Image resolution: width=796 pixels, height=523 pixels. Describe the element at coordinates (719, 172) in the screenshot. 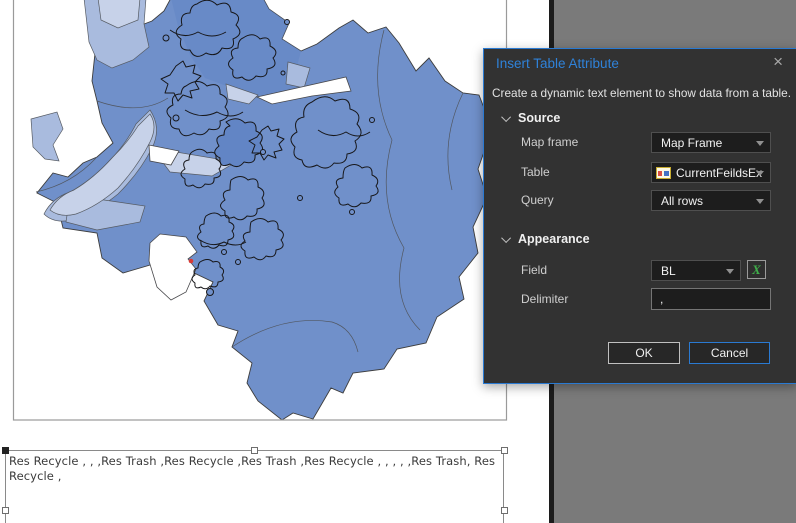

I see `table-value: CurrentFeildsEx` at that location.